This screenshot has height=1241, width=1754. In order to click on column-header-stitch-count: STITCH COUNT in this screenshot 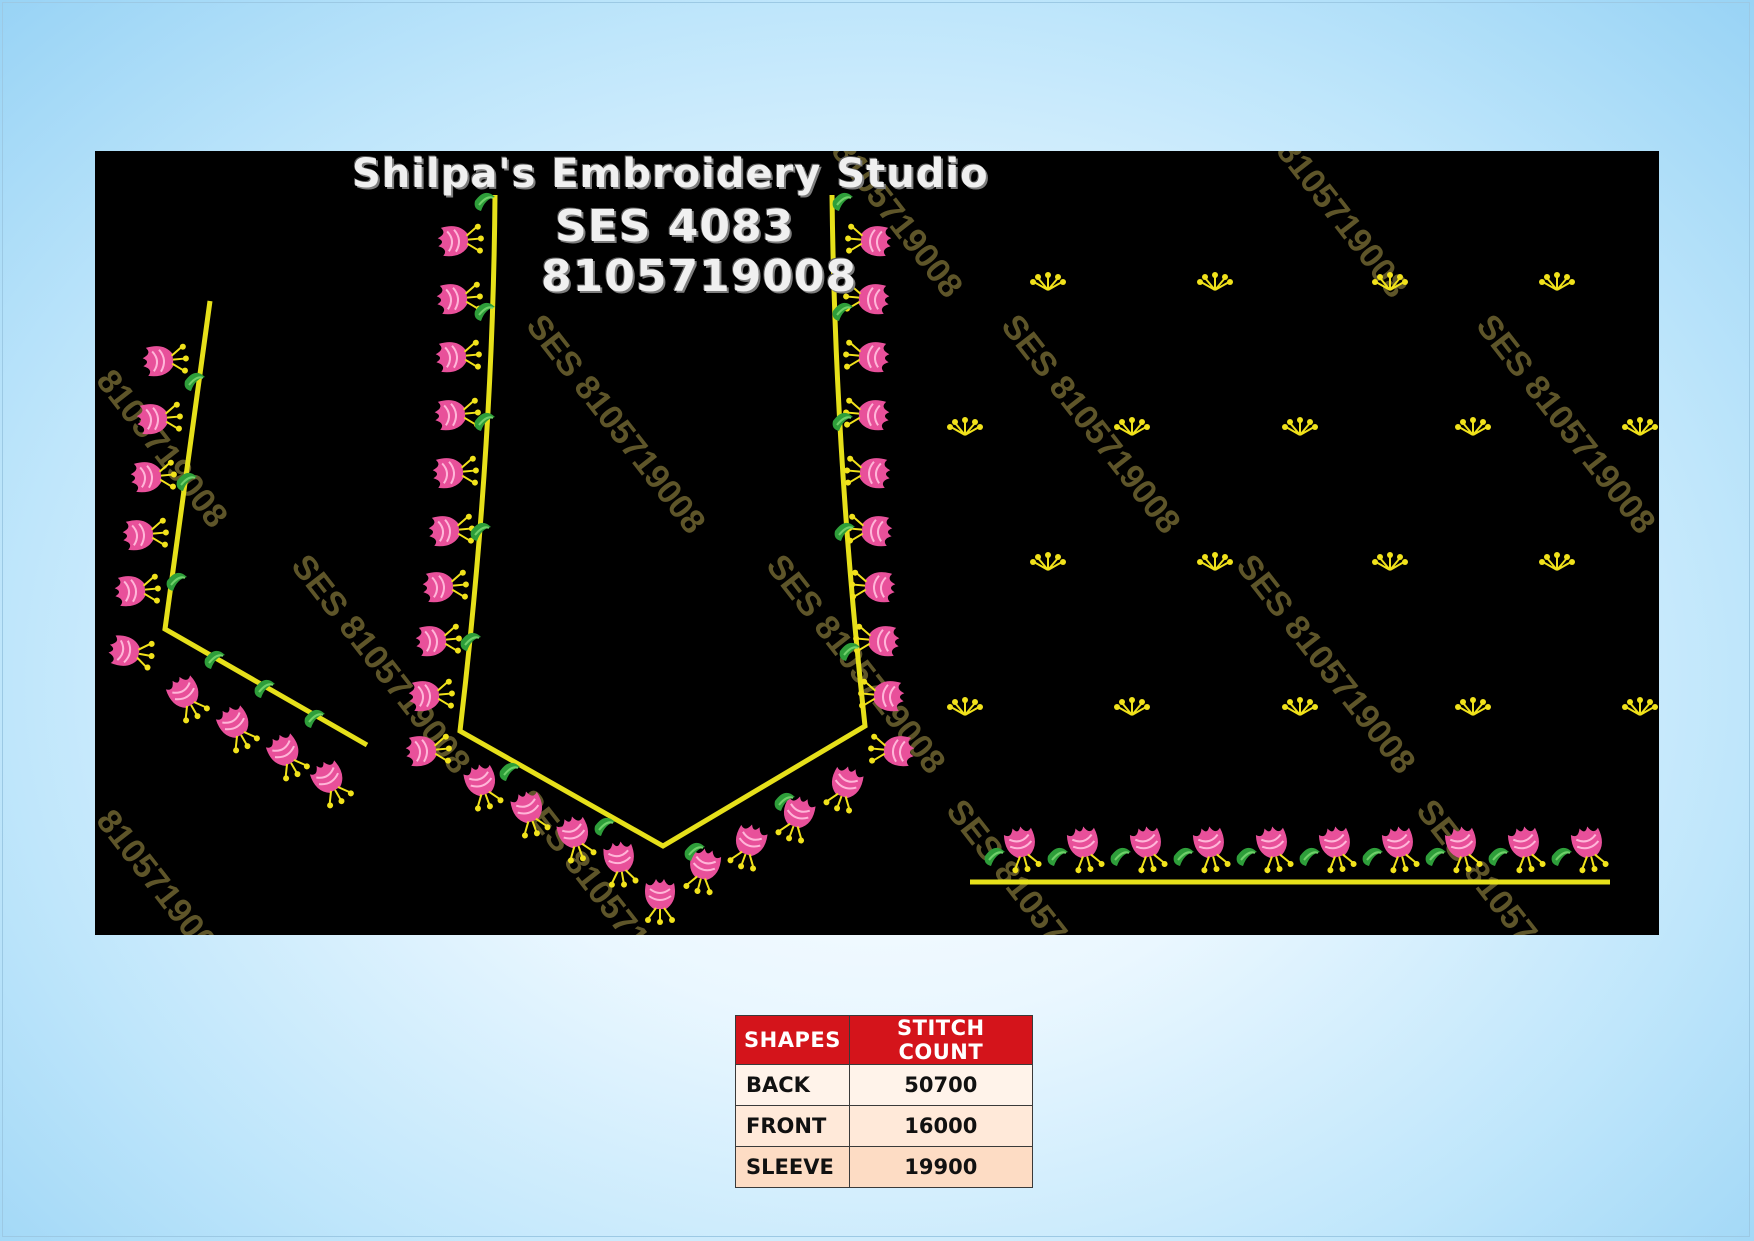, I will do `click(940, 1040)`.